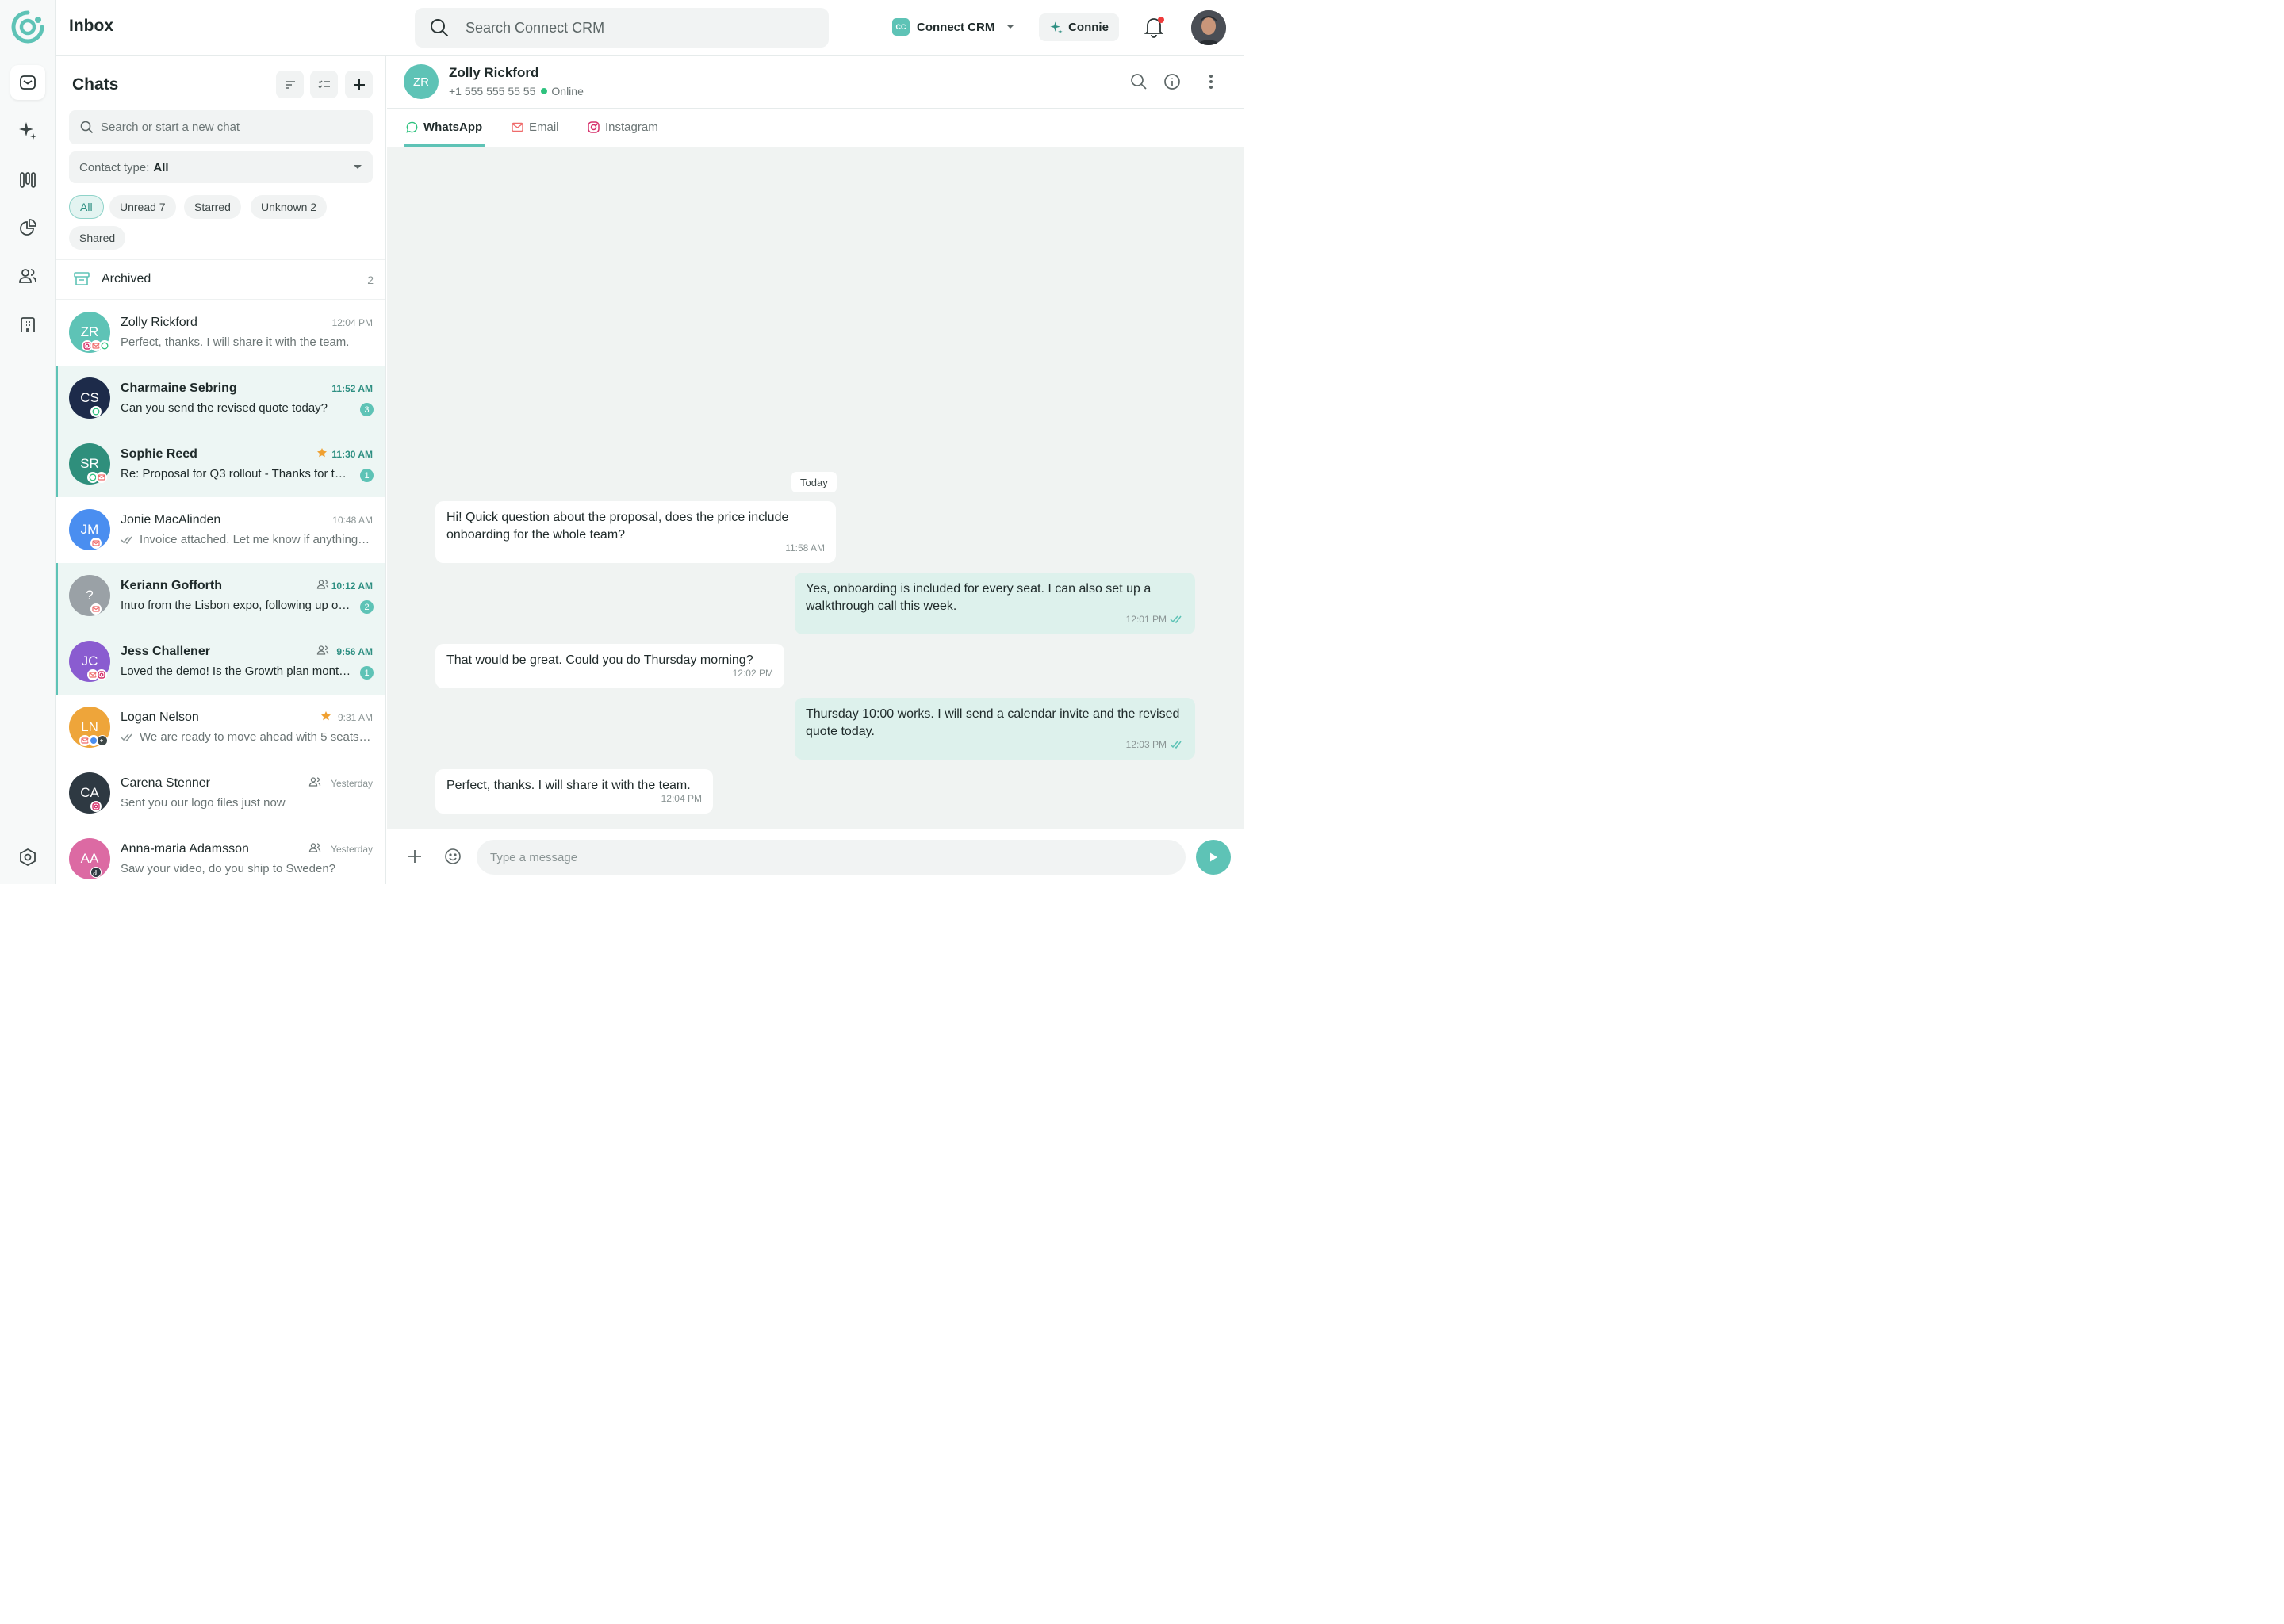 This screenshot has height=1624, width=2284. I want to click on pie-chart-icon, so click(28, 227).